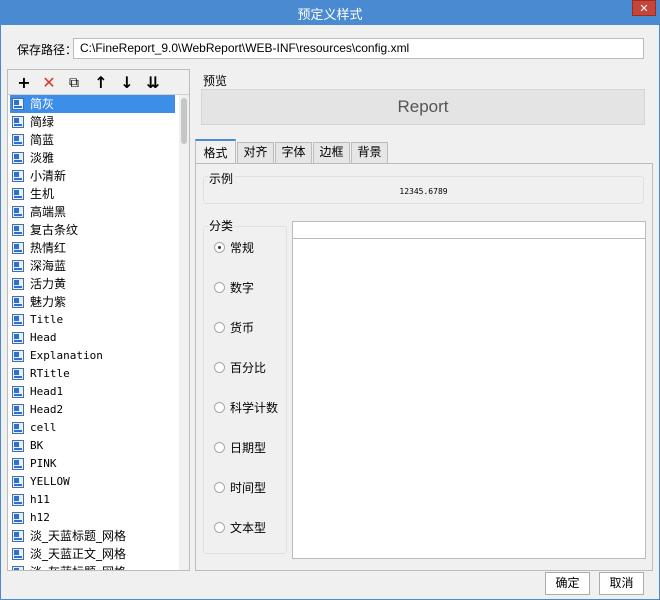 The width and height of the screenshot is (660, 600). I want to click on style-item-label: cell, so click(43, 427).